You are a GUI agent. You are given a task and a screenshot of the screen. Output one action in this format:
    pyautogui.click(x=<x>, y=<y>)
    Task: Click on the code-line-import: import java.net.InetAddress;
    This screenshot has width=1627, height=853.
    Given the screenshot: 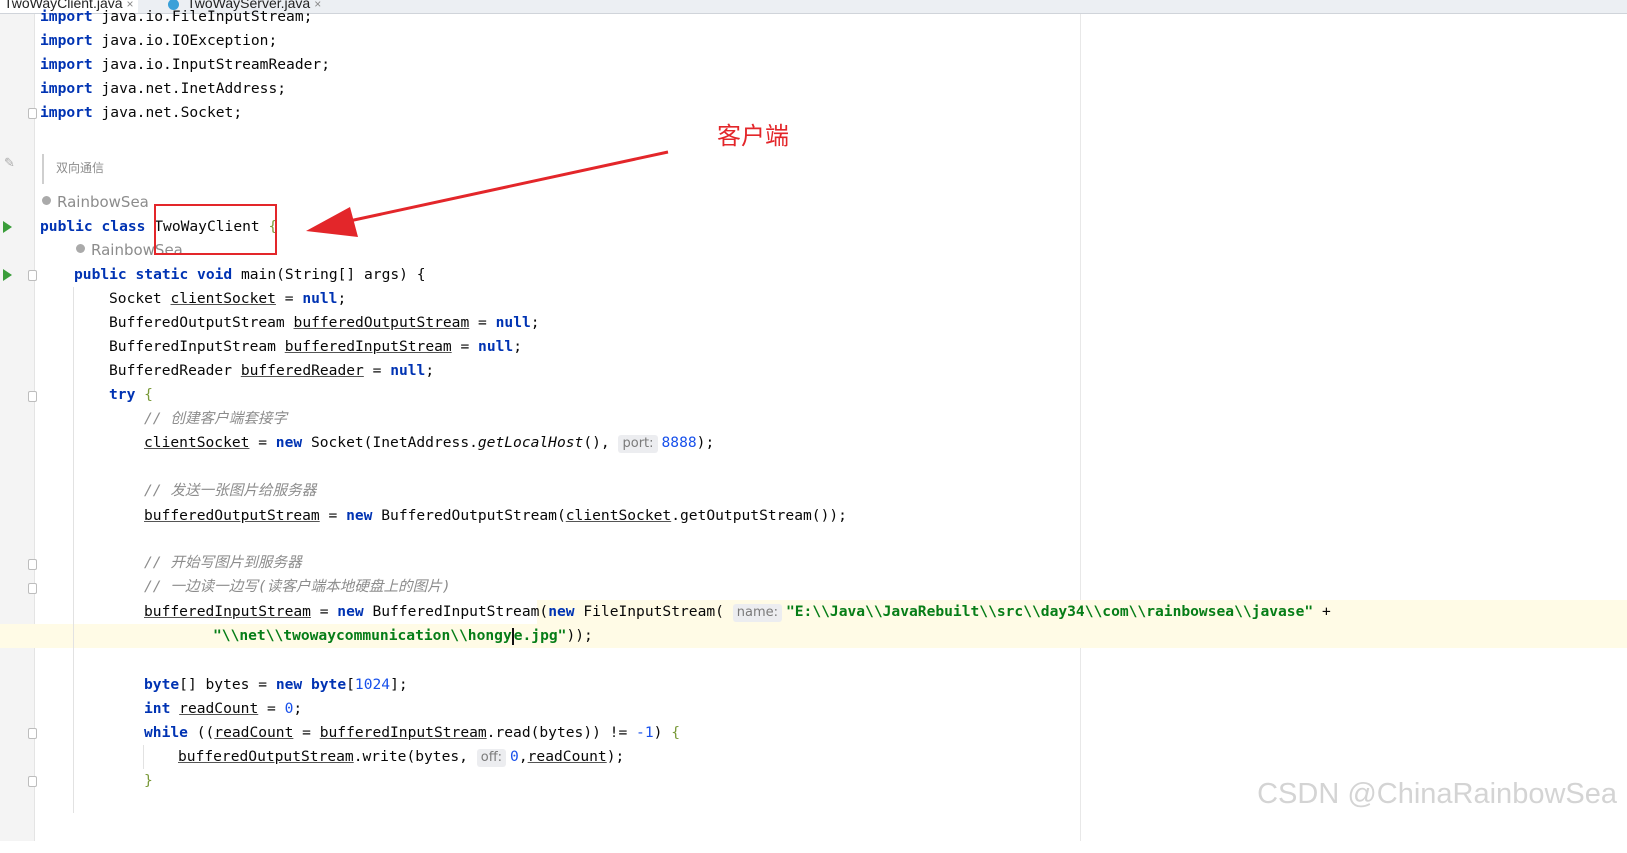 What is the action you would take?
    pyautogui.click(x=163, y=89)
    